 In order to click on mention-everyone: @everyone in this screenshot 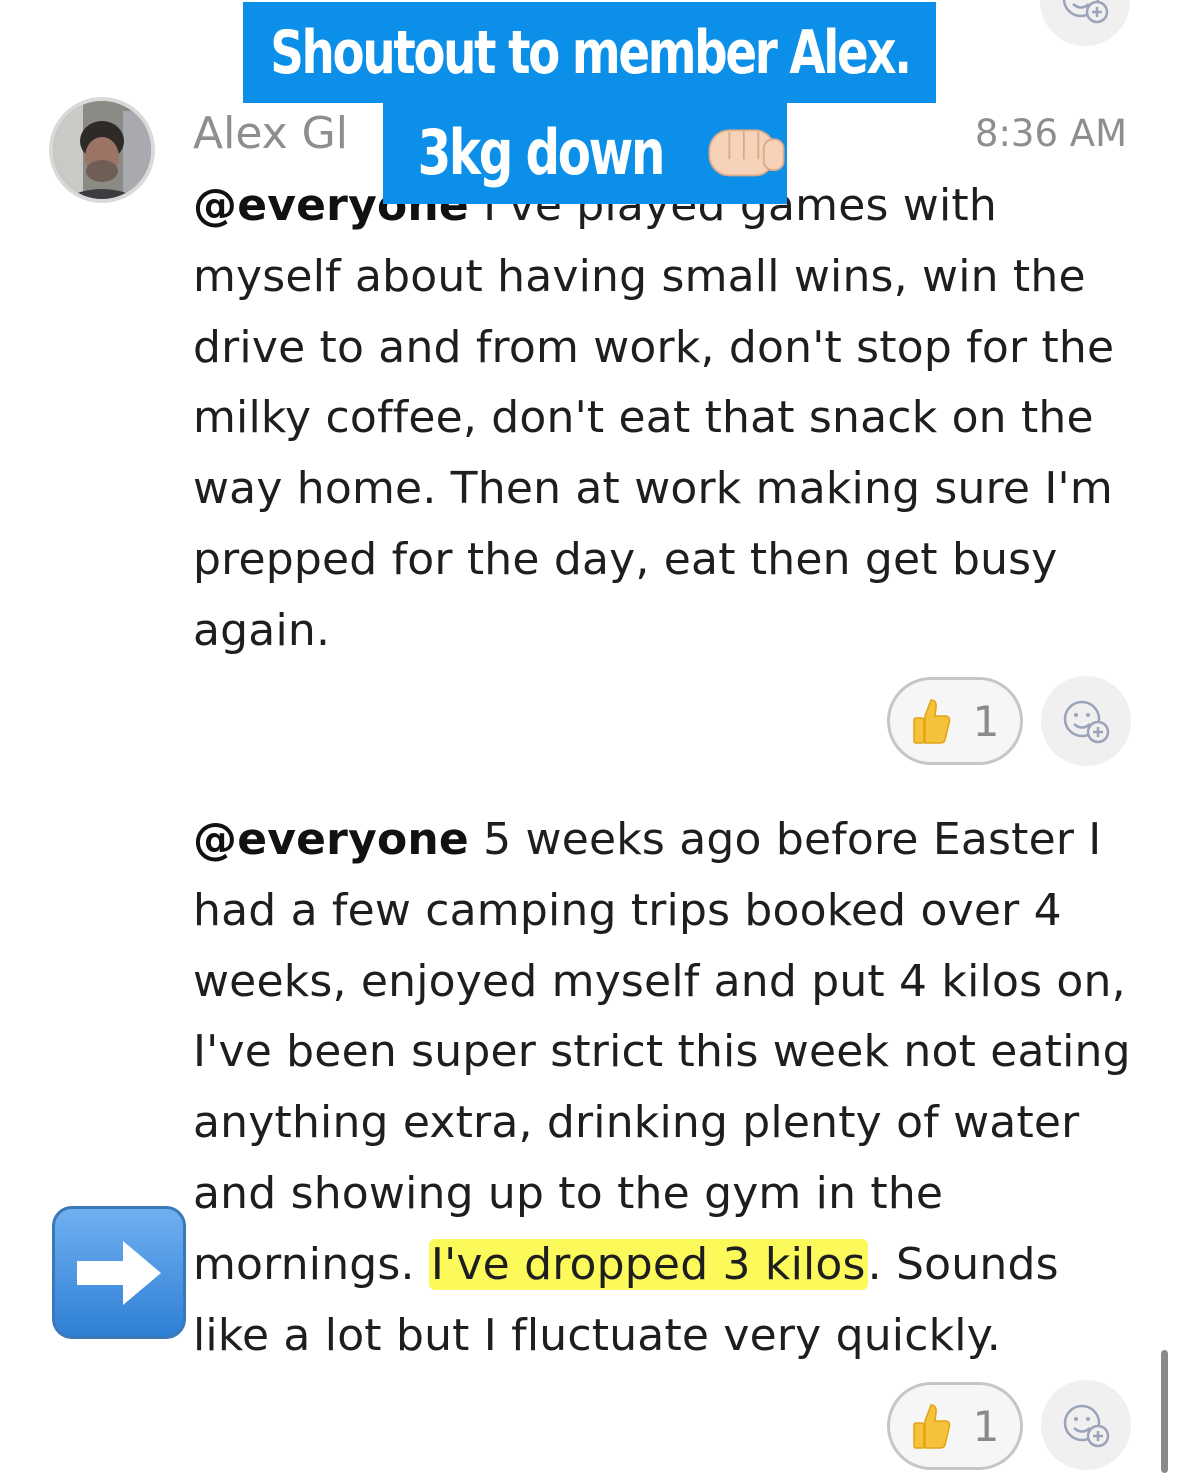, I will do `click(331, 839)`.